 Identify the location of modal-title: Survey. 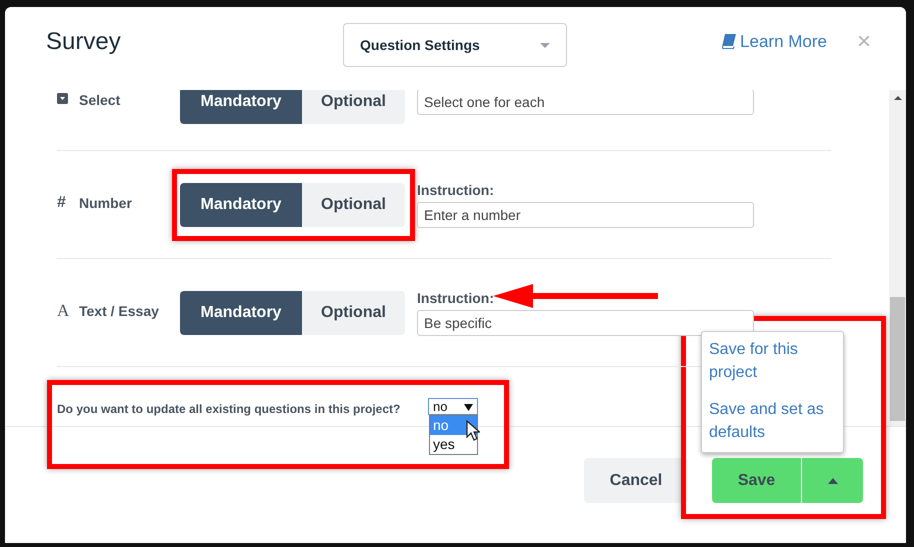
(84, 42).